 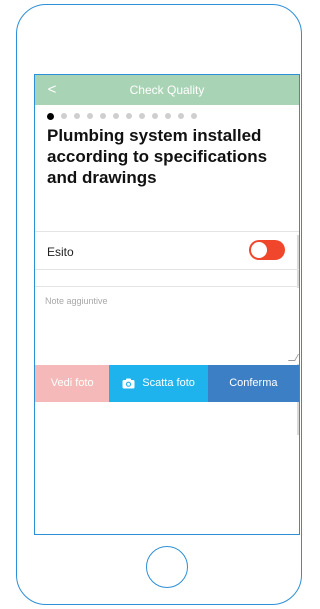 What do you see at coordinates (167, 567) in the screenshot?
I see `home-button` at bounding box center [167, 567].